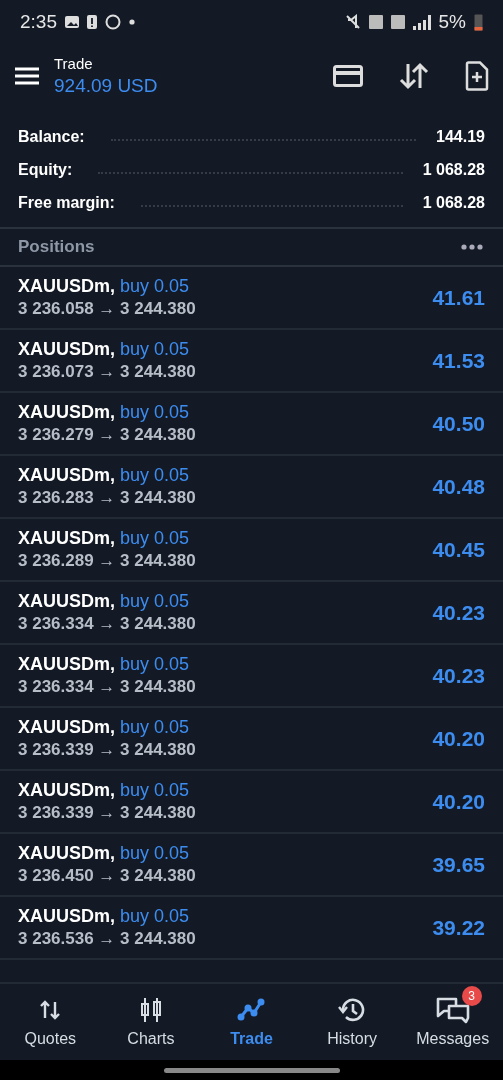  What do you see at coordinates (92, 22) in the screenshot?
I see `alert-icon` at bounding box center [92, 22].